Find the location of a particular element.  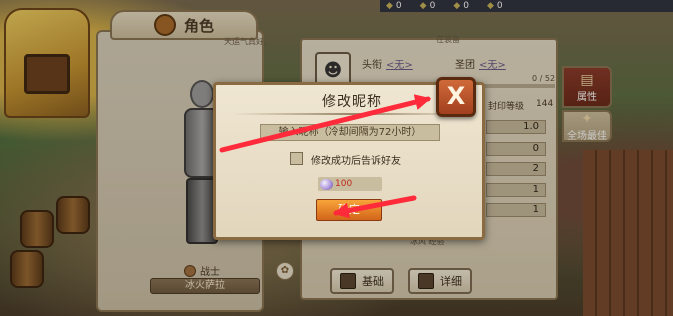

nickname-input is located at coordinates (350, 132).